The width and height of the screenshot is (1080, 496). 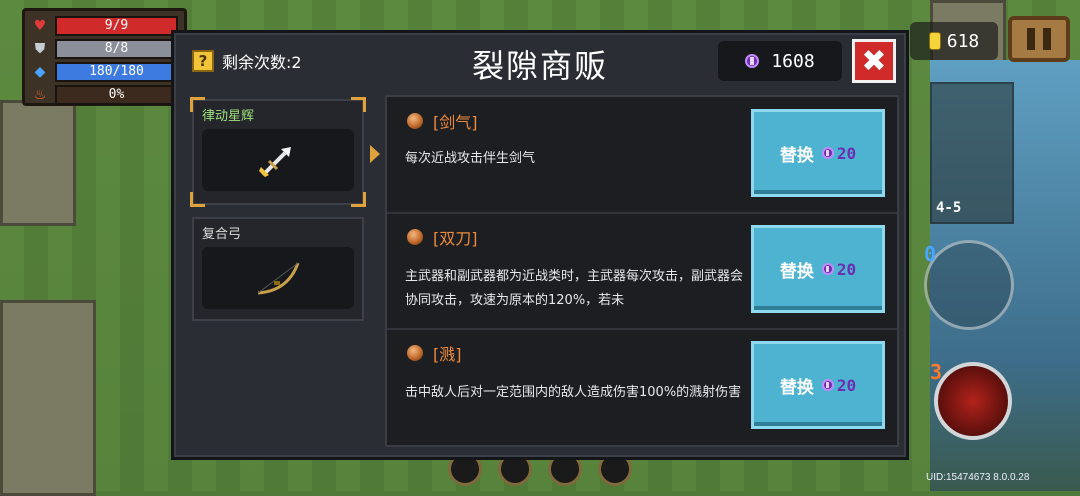 What do you see at coordinates (793, 61) in the screenshot?
I see `gem-value: 1608` at bounding box center [793, 61].